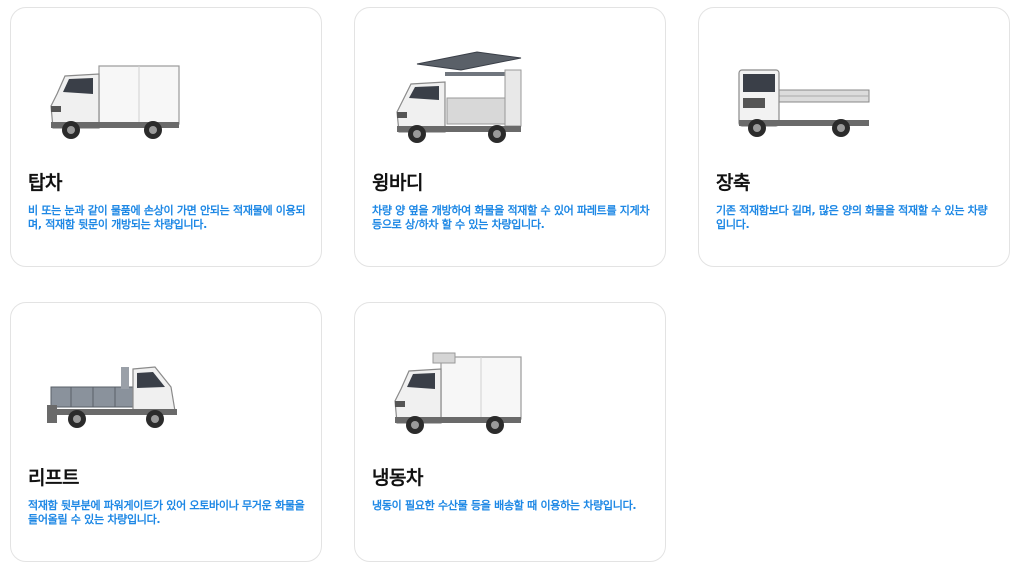 The height and width of the screenshot is (574, 1024). What do you see at coordinates (458, 393) in the screenshot?
I see `refrigerated-truck-icon` at bounding box center [458, 393].